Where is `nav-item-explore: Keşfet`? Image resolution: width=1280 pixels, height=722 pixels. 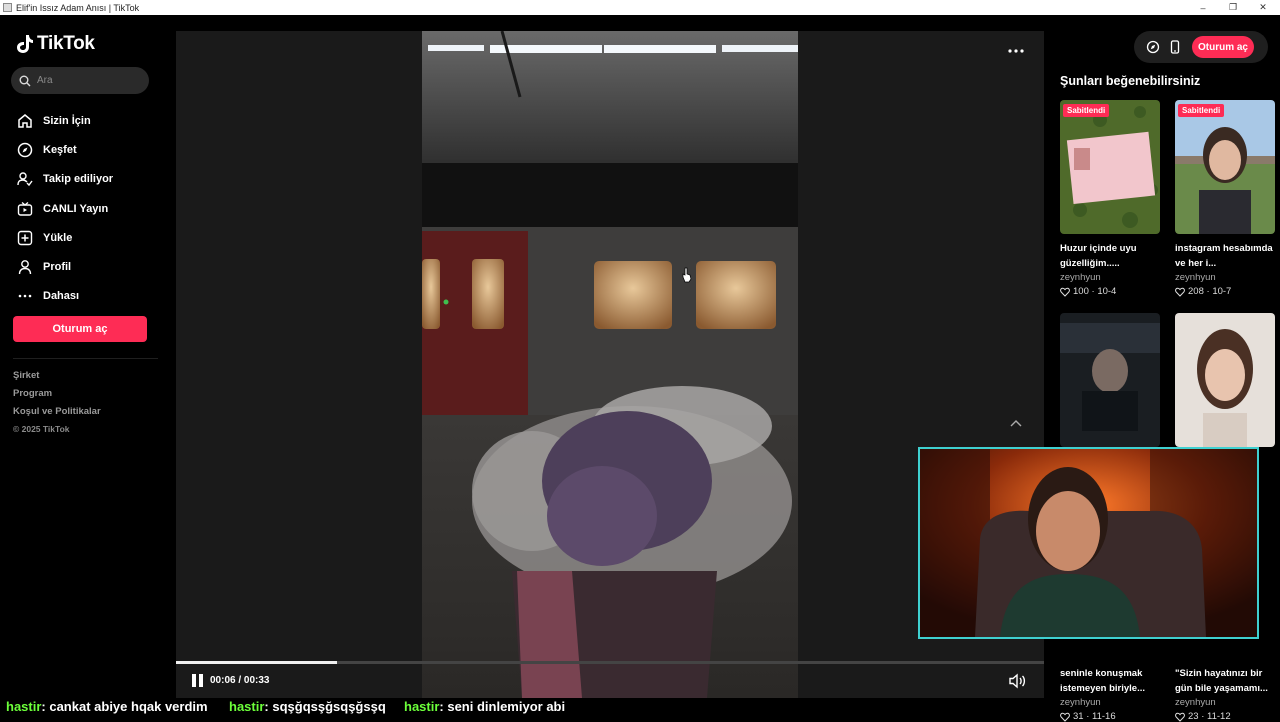
nav-item-explore: Keşfet is located at coordinates (64, 149).